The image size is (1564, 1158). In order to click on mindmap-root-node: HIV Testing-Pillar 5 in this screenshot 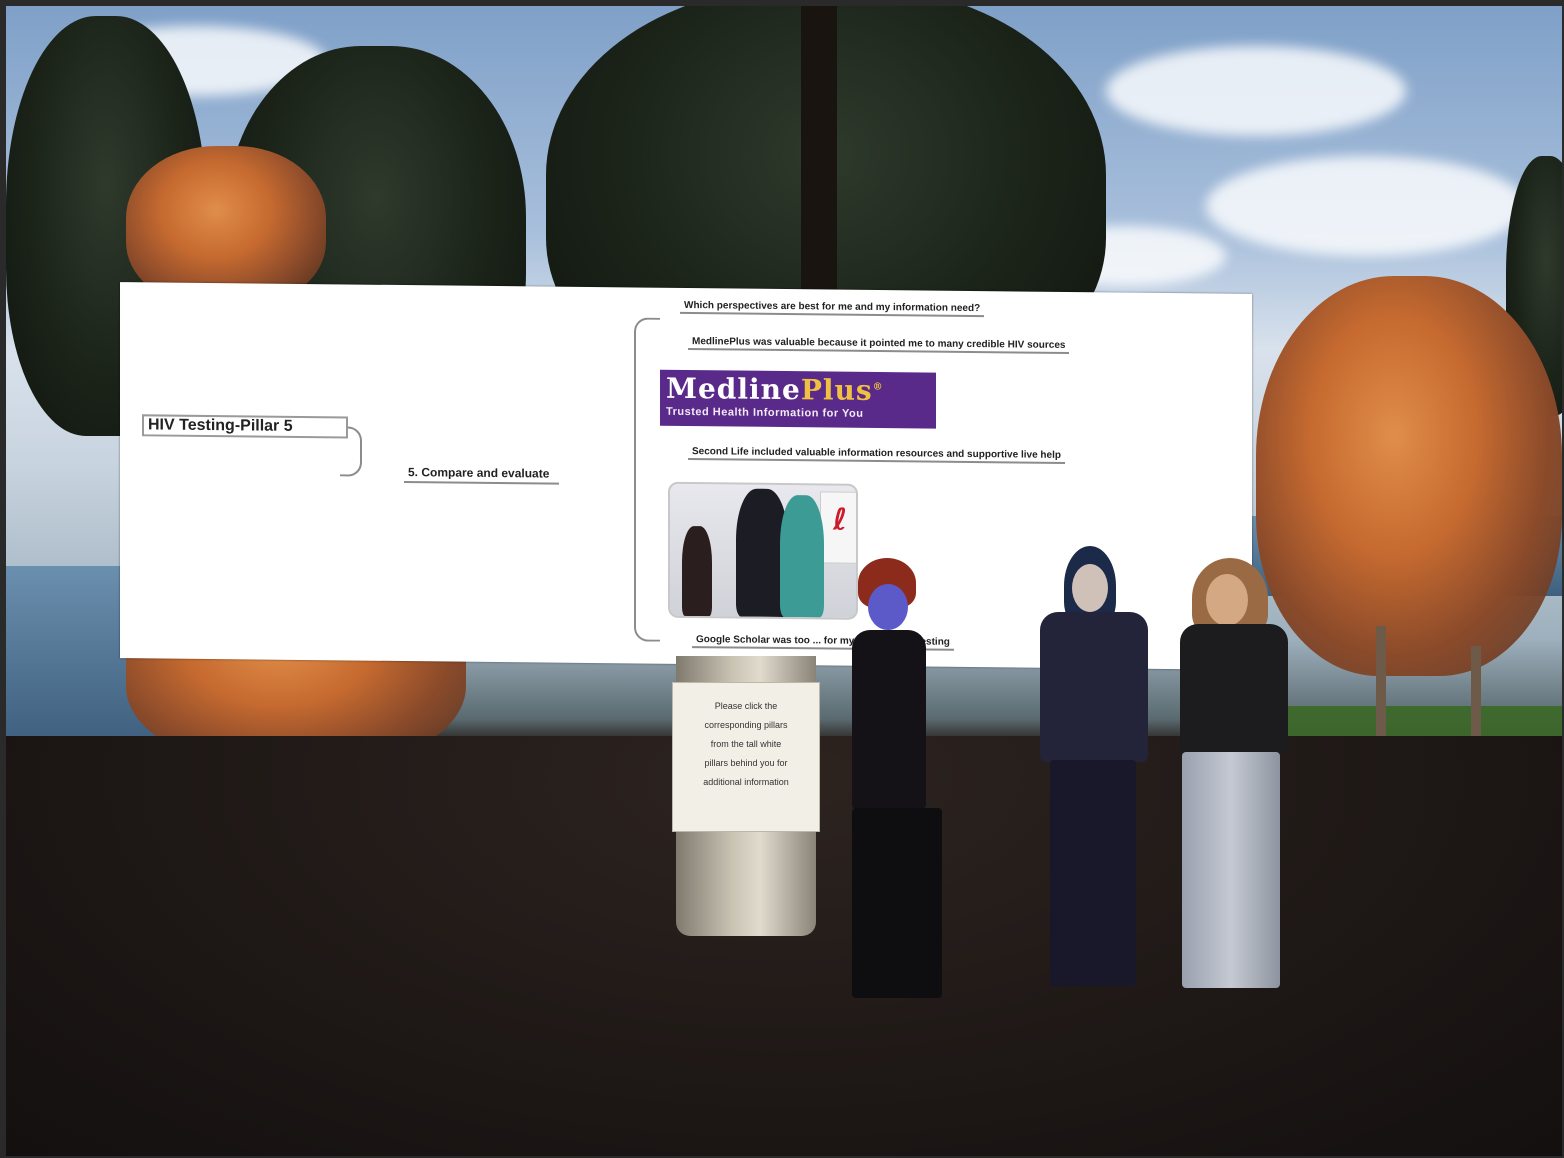, I will do `click(245, 426)`.